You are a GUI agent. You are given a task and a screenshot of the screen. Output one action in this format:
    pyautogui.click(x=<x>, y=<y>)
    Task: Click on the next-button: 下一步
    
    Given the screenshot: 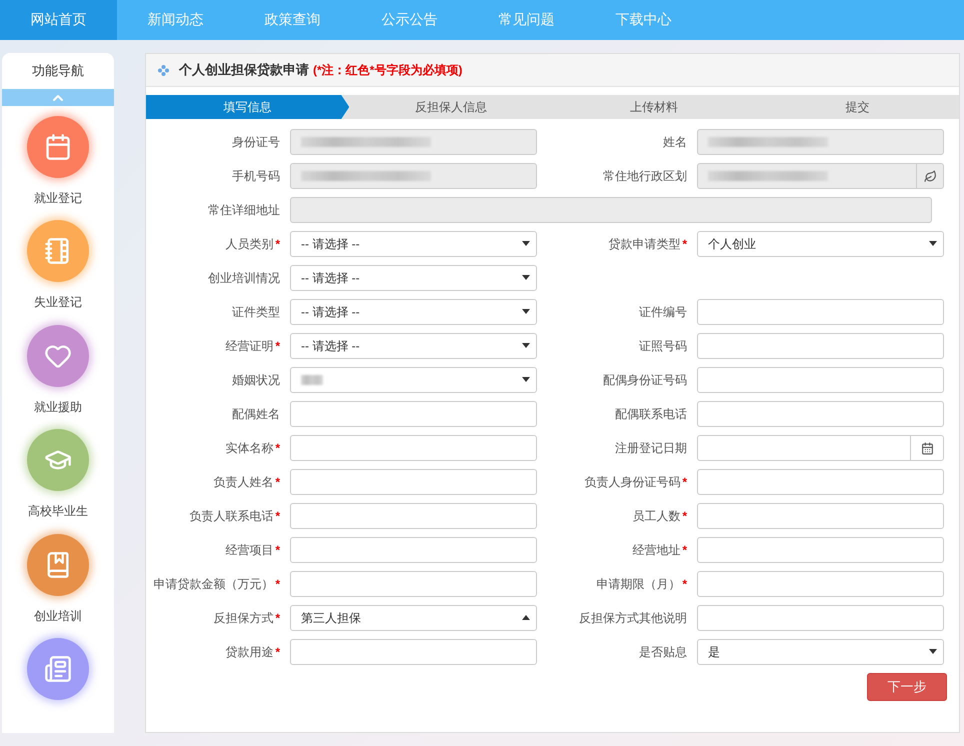 What is the action you would take?
    pyautogui.click(x=907, y=687)
    